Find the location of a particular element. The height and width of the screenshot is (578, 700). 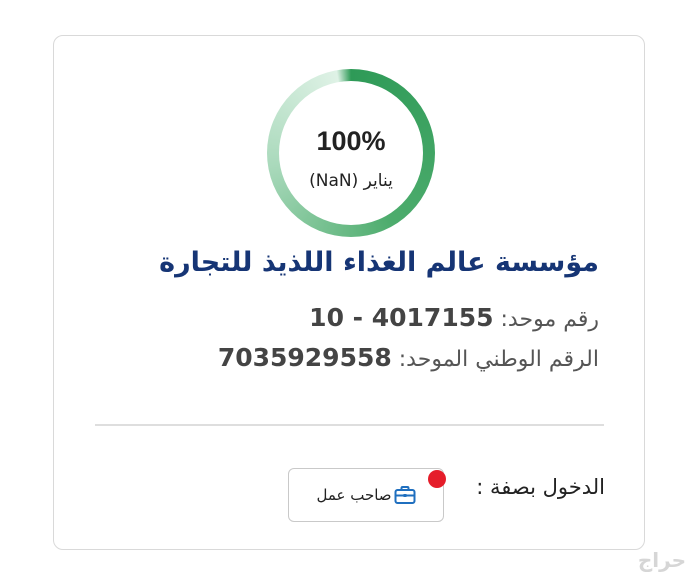

progress-ring: 100% يناير (NaN) is located at coordinates (351, 153).